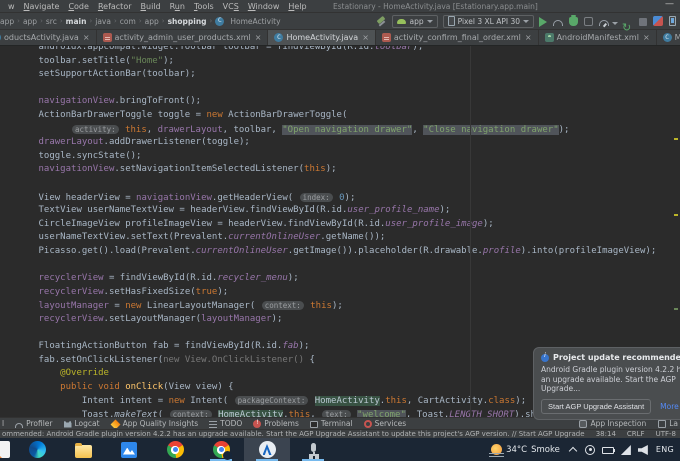  What do you see at coordinates (42, 6) in the screenshot?
I see `menu-item-navigate: Navigate` at bounding box center [42, 6].